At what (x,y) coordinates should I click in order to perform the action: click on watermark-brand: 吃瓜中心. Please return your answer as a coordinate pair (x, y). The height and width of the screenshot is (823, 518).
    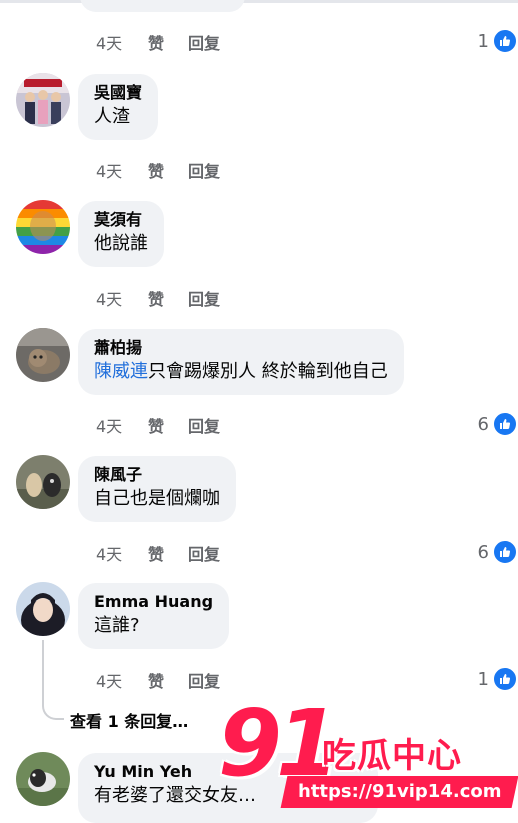
    Looking at the image, I should click on (392, 756).